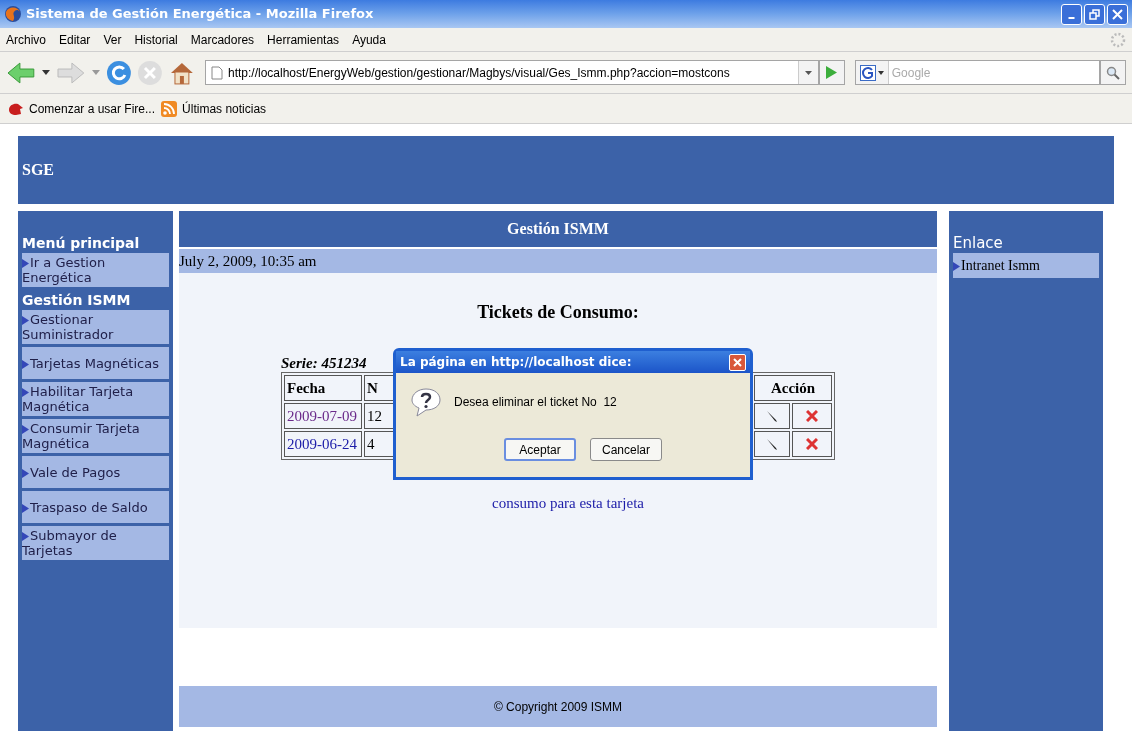  What do you see at coordinates (77, 300) in the screenshot?
I see `sidebar-heading: Gestión ISMM` at bounding box center [77, 300].